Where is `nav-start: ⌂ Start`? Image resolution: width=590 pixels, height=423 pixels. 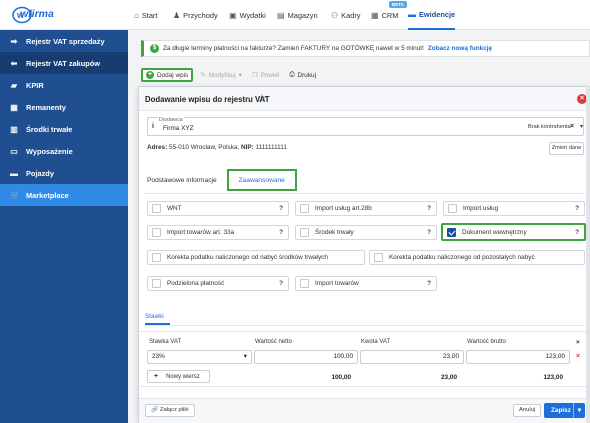
nav-start: ⌂ Start is located at coordinates (145, 15).